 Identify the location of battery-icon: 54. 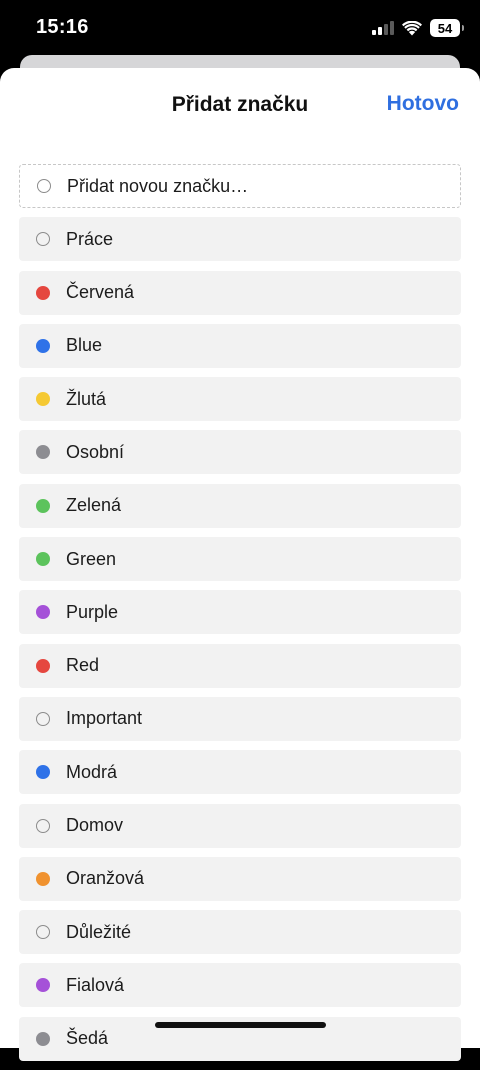
(447, 28).